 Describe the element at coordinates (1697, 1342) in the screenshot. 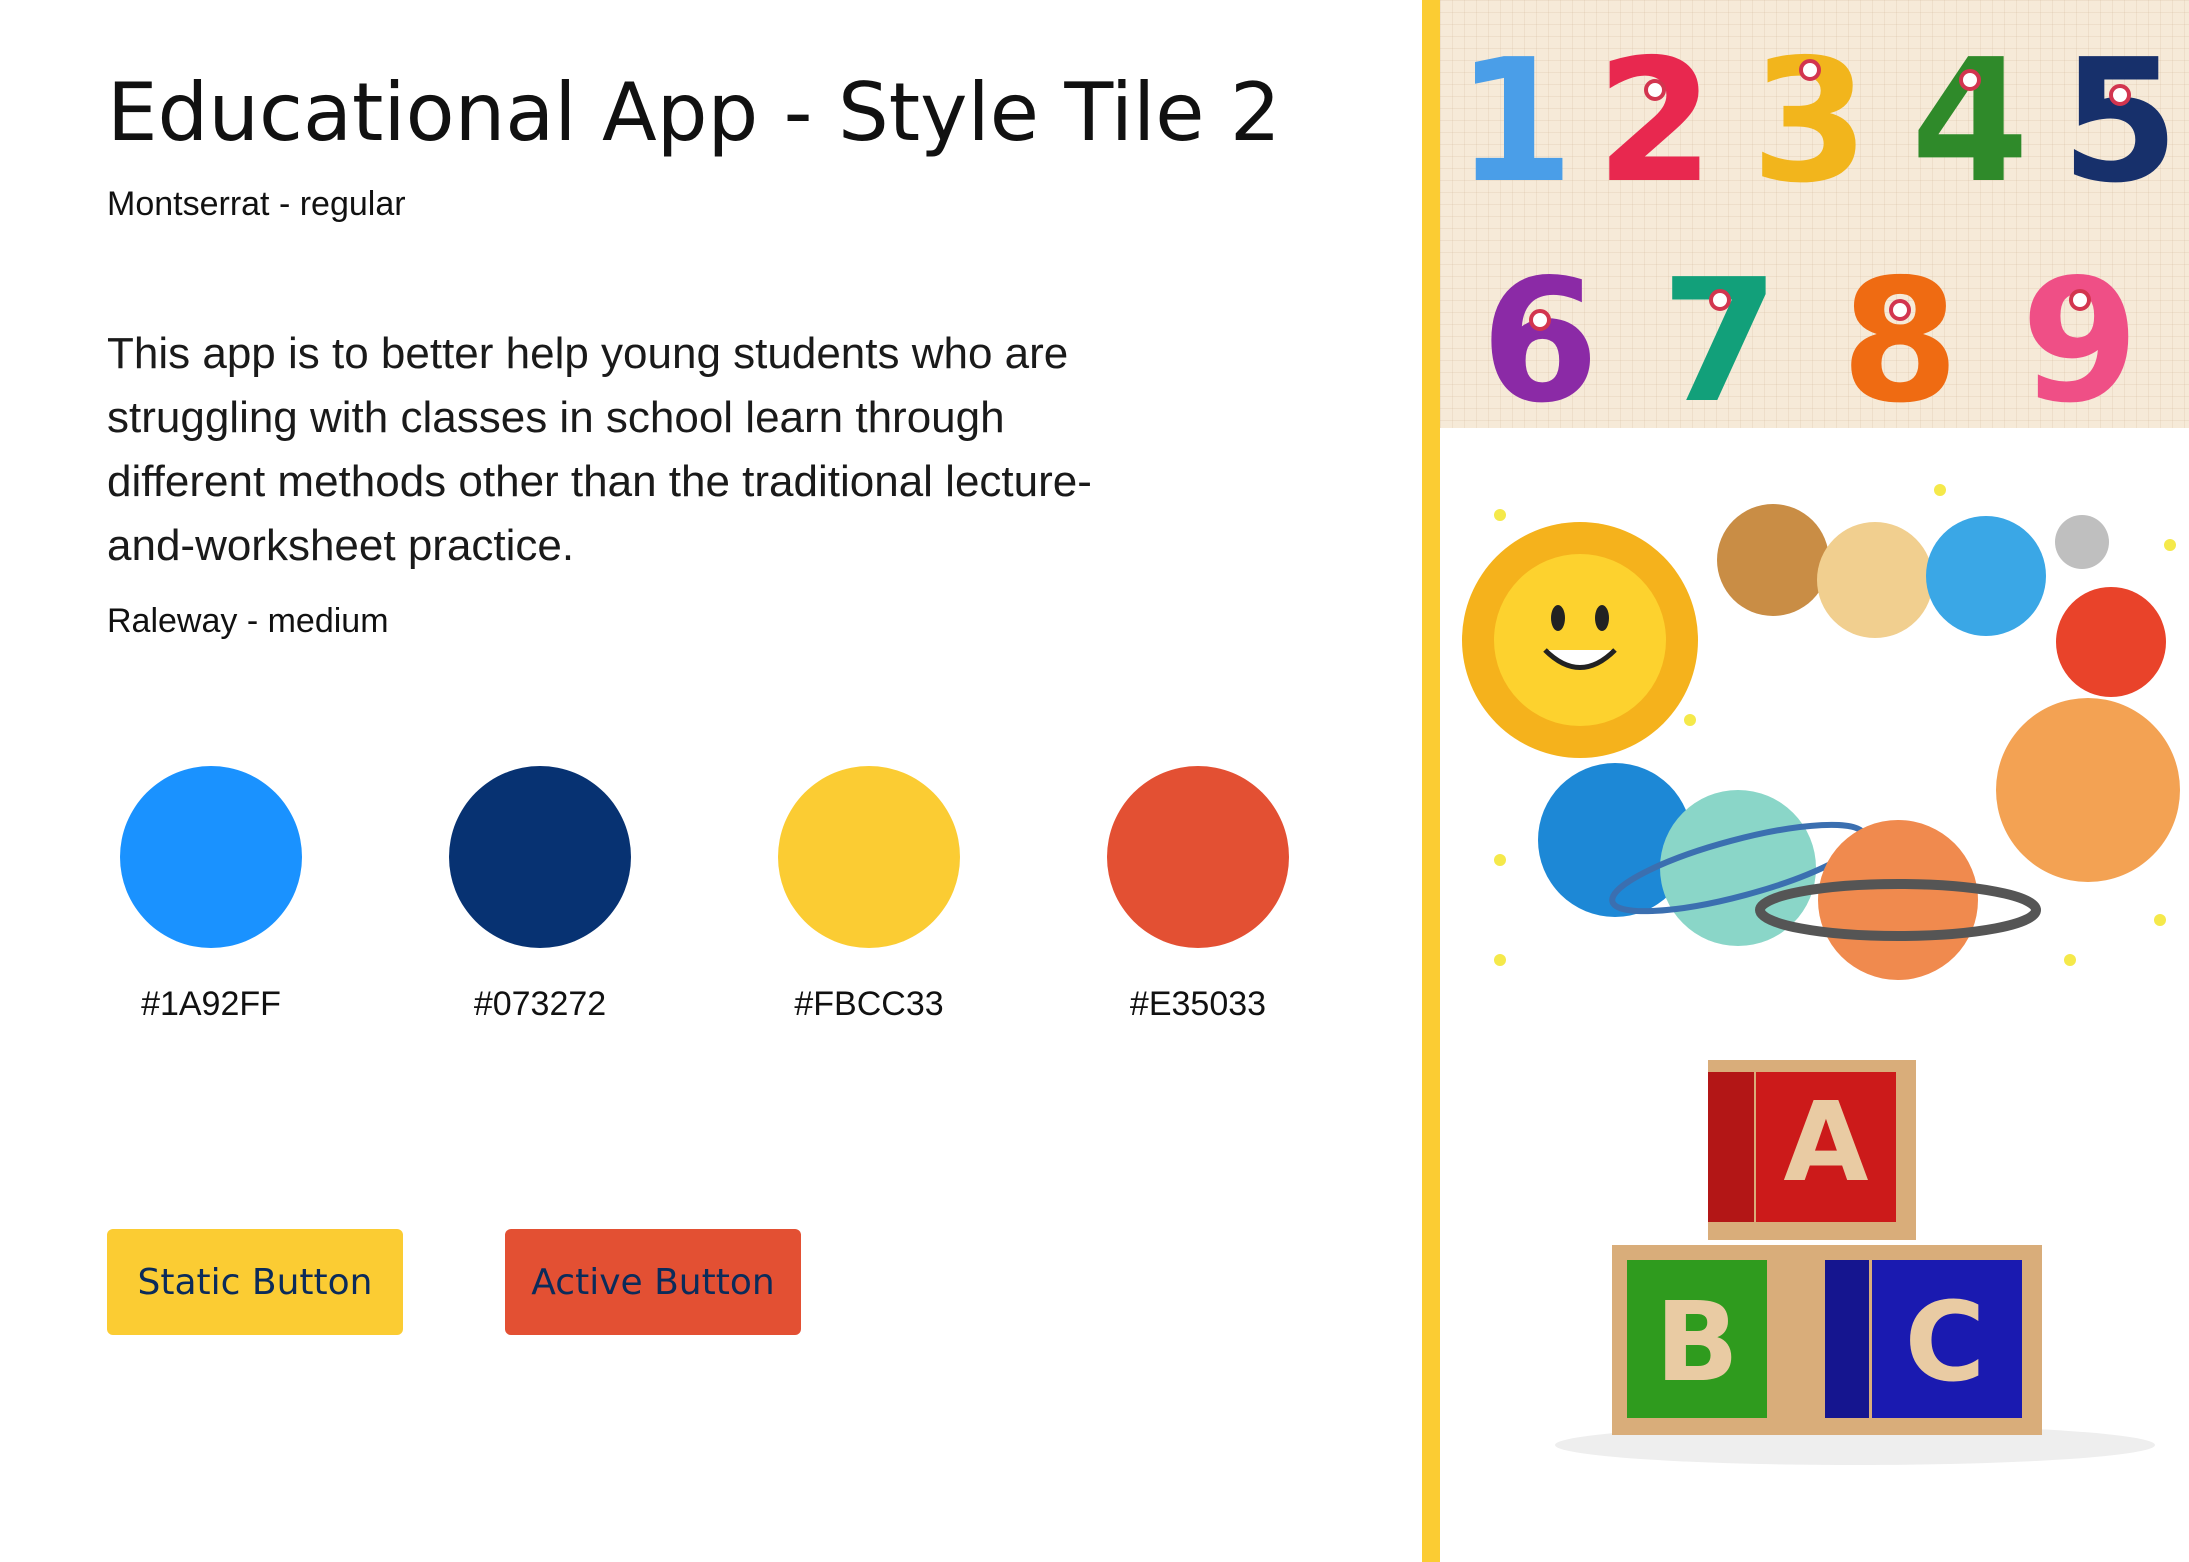

I see `block-b-letter: B` at that location.